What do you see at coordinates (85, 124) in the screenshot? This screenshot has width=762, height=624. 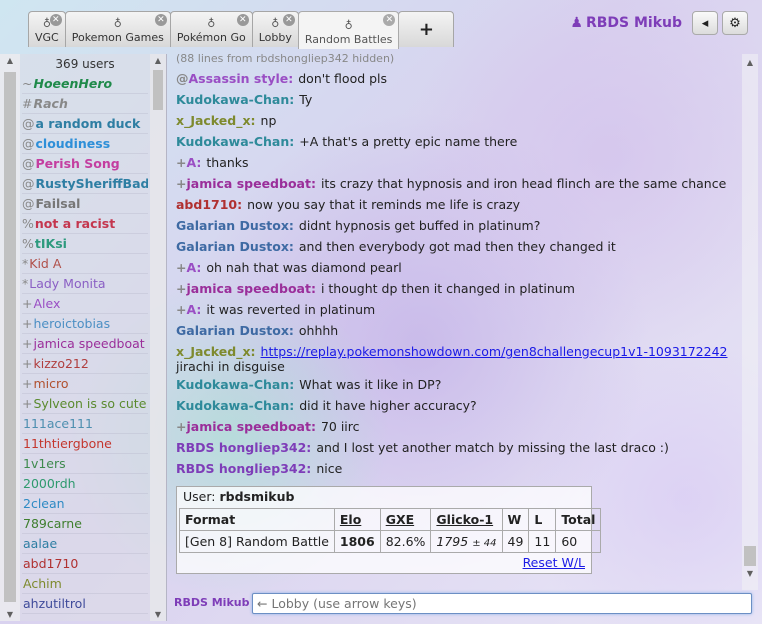 I see `user-list-item: @a random duck` at bounding box center [85, 124].